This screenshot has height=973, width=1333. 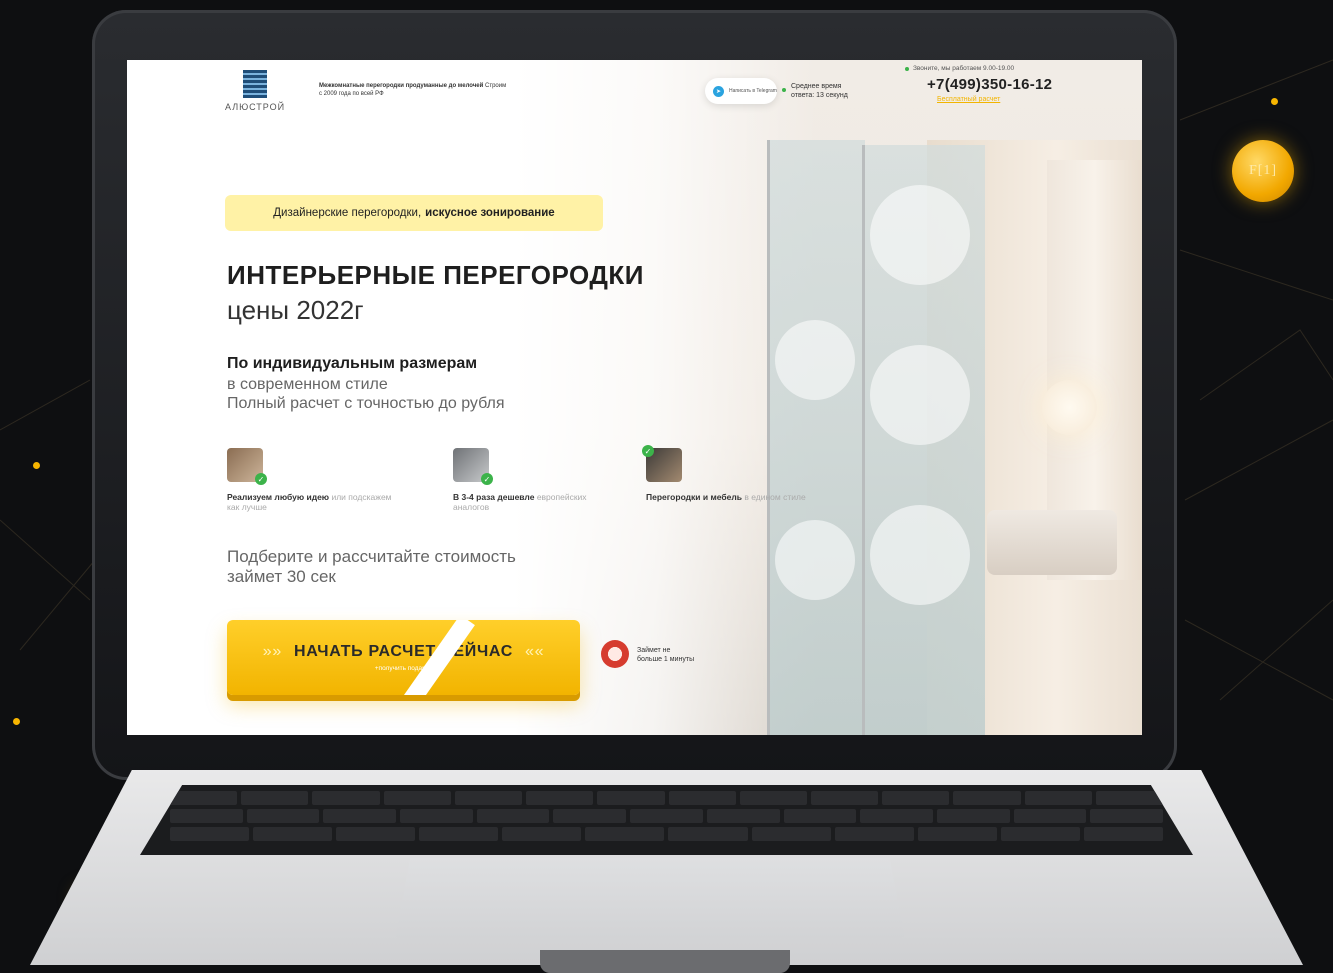 What do you see at coordinates (666, 659) in the screenshot?
I see `timer-line: больше 1 минуты` at bounding box center [666, 659].